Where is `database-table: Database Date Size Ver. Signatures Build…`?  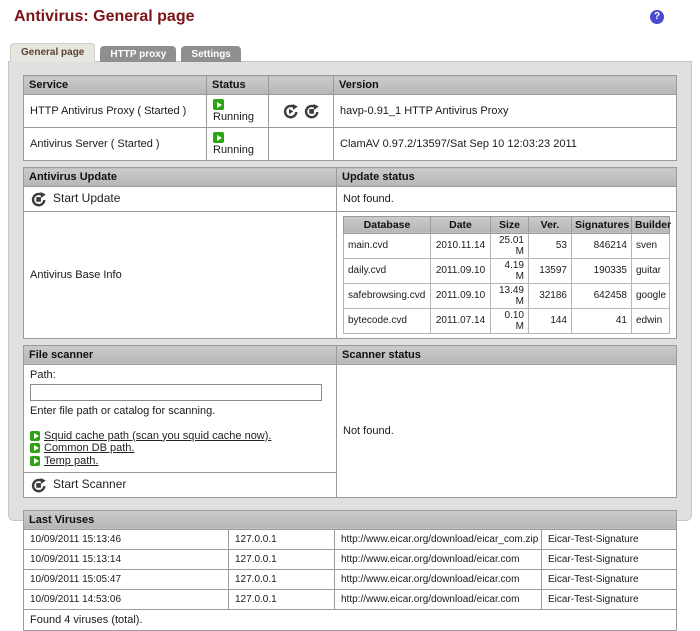 database-table: Database Date Size Ver. Signatures Build… is located at coordinates (507, 274).